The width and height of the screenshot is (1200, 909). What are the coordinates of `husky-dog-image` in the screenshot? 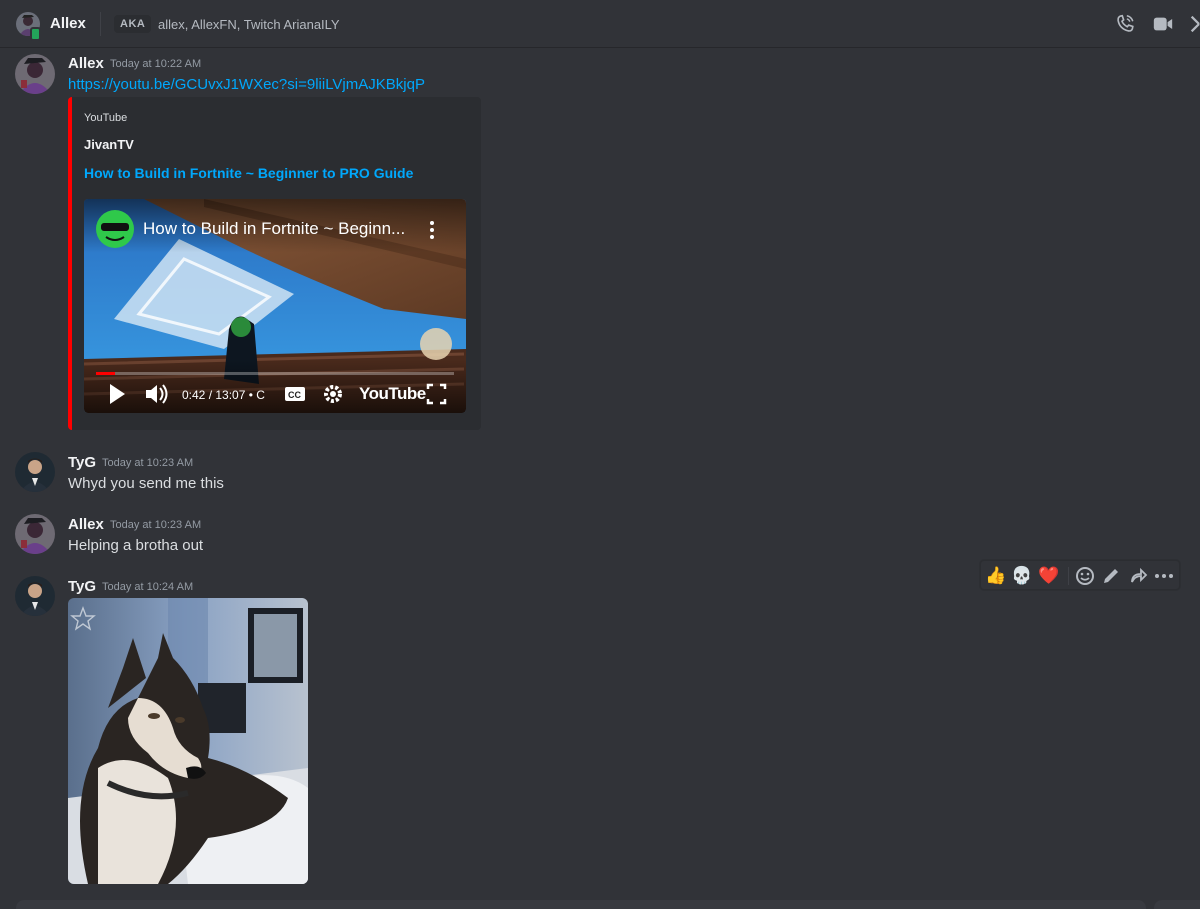 It's located at (188, 741).